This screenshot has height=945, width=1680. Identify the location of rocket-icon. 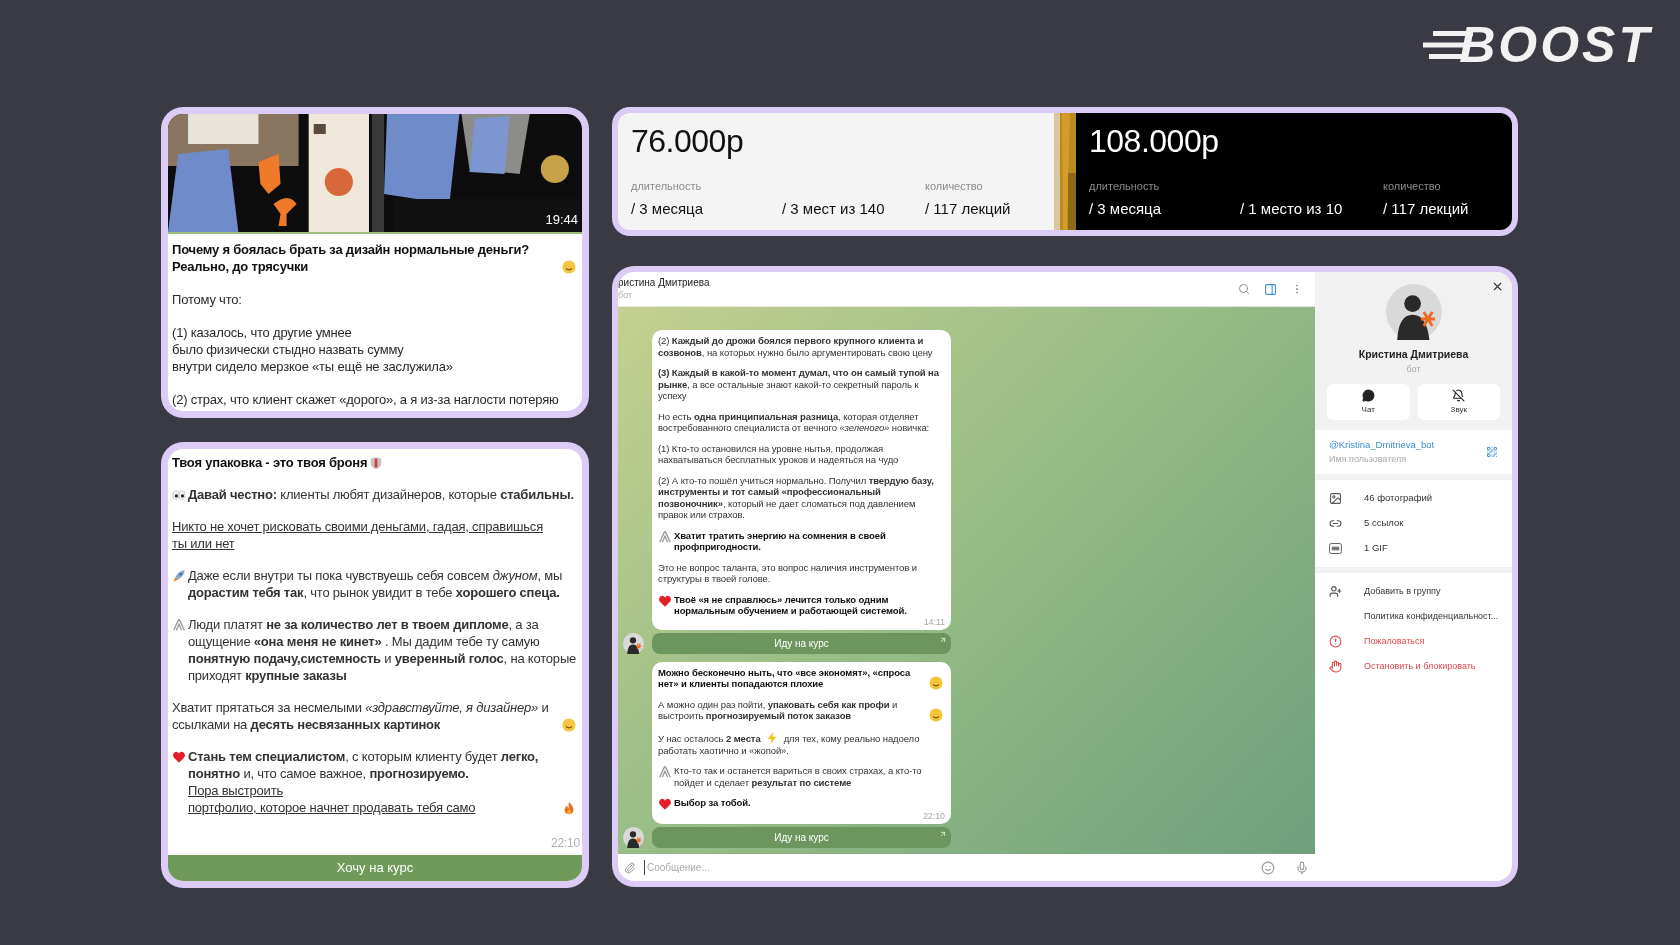
(179, 576).